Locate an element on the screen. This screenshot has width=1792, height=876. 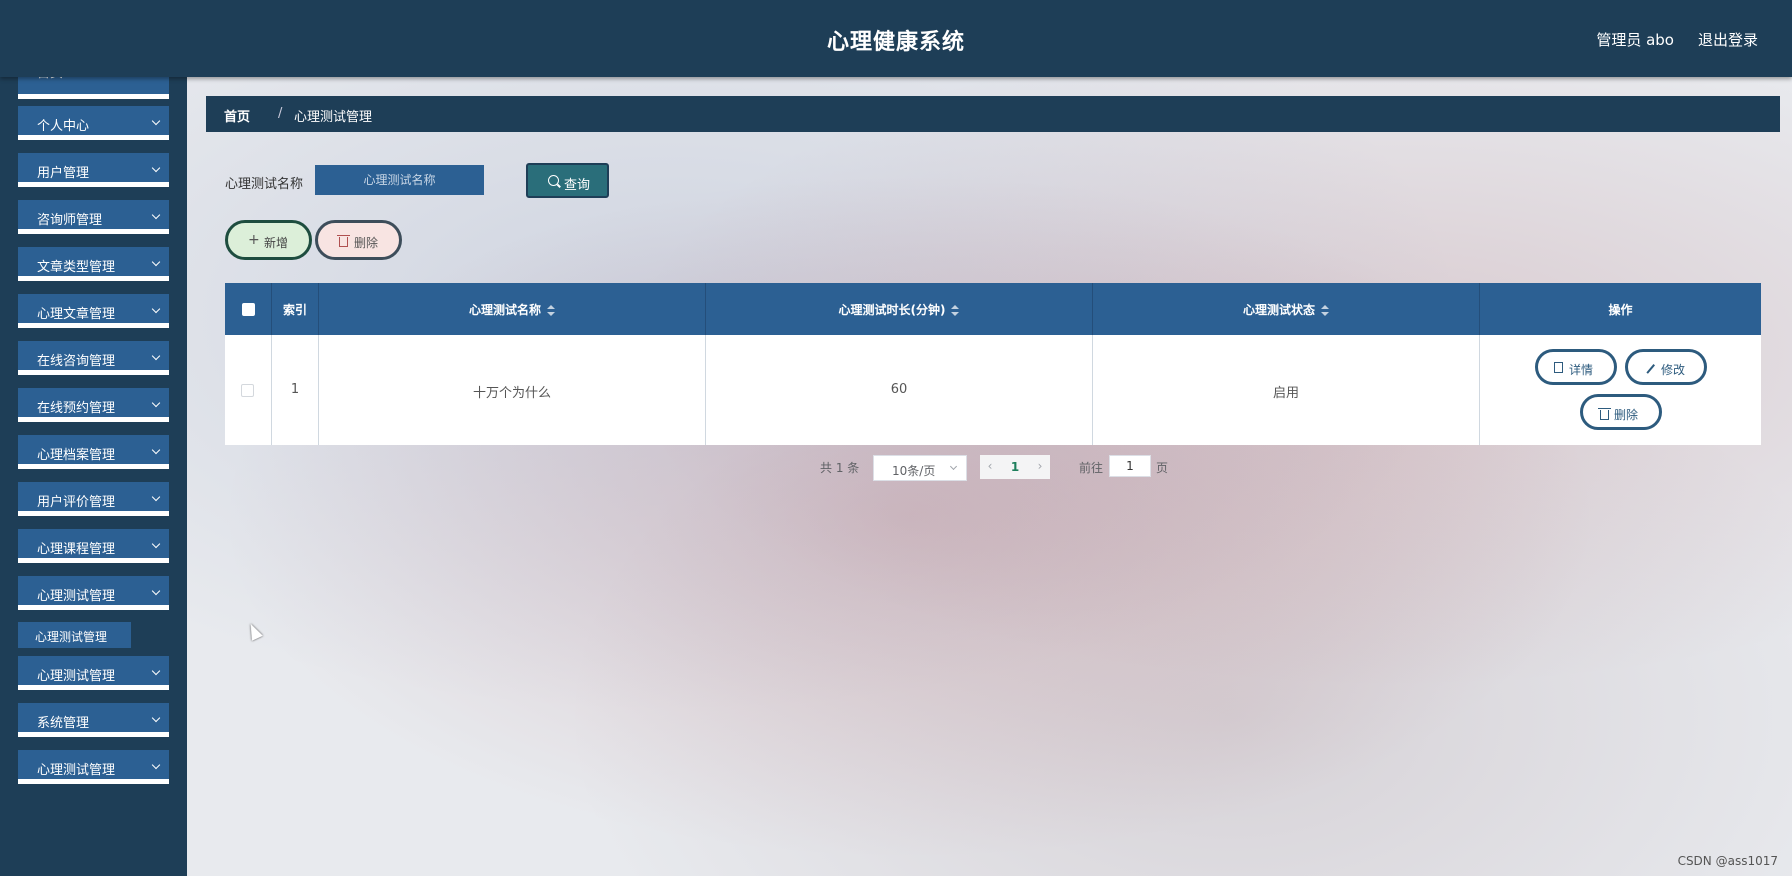
breadcrumb-home: 首页 is located at coordinates (237, 115).